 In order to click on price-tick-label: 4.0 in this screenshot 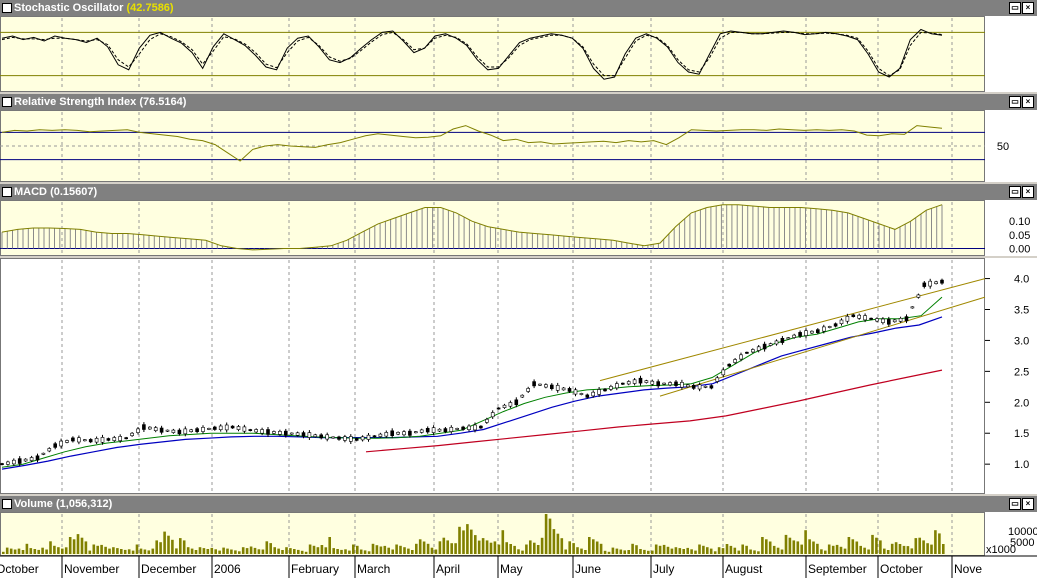, I will do `click(1021, 280)`.